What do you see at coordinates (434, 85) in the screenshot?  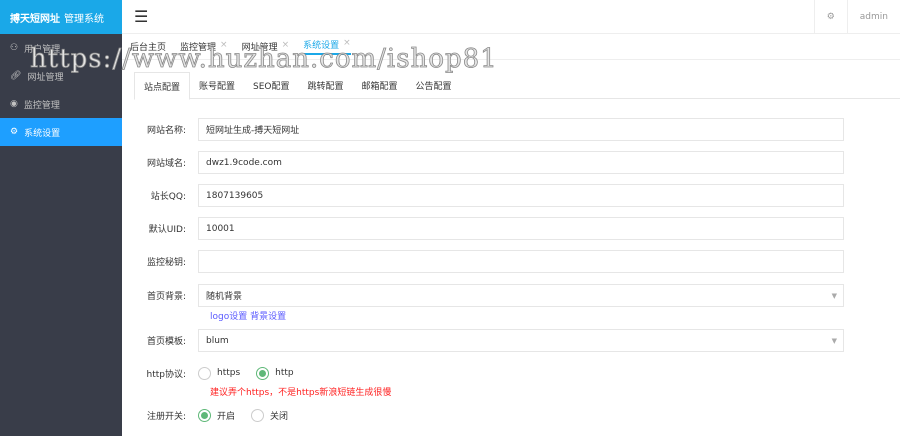 I see `subtab-notice: 公告配置` at bounding box center [434, 85].